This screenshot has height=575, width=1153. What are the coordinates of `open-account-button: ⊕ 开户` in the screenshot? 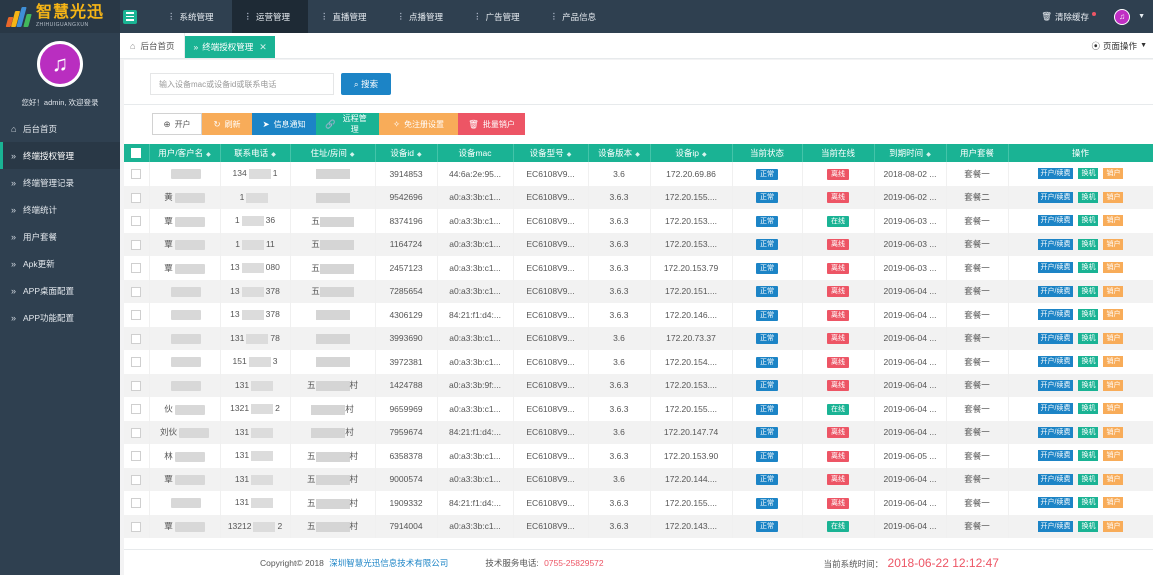 It's located at (177, 124).